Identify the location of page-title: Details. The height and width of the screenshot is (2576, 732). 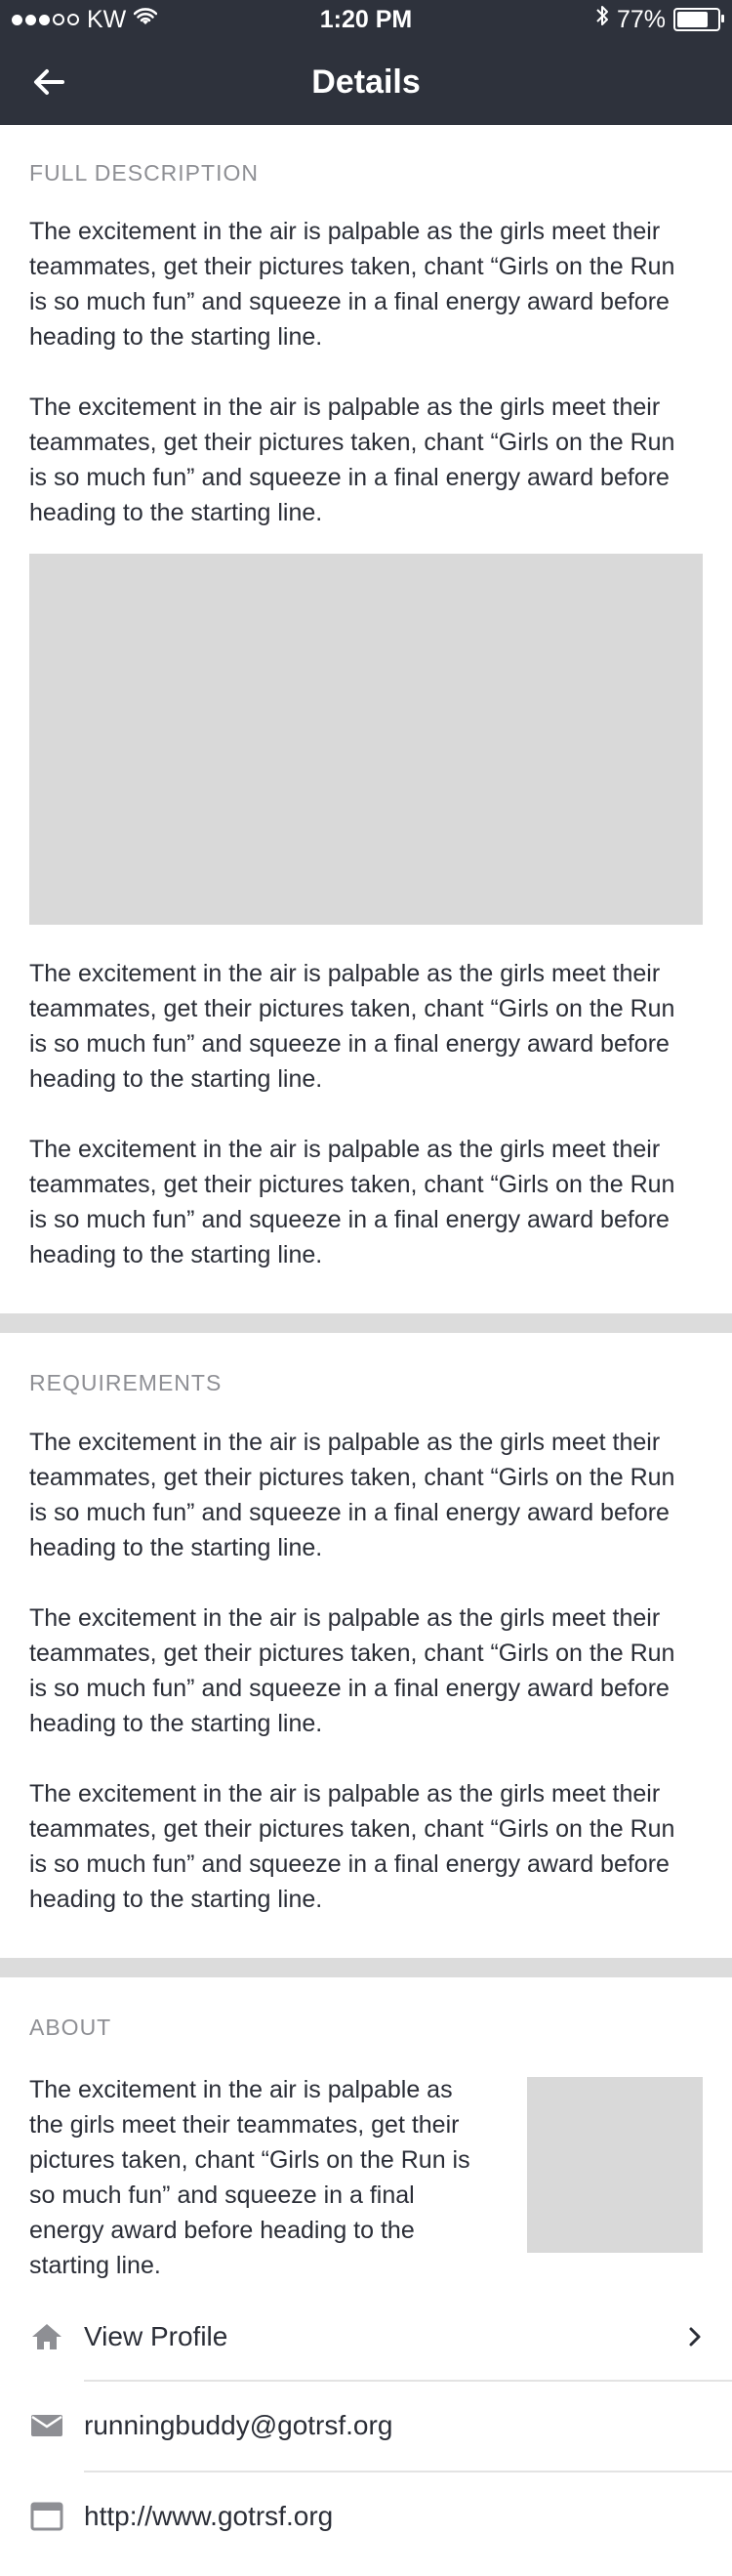
(366, 82).